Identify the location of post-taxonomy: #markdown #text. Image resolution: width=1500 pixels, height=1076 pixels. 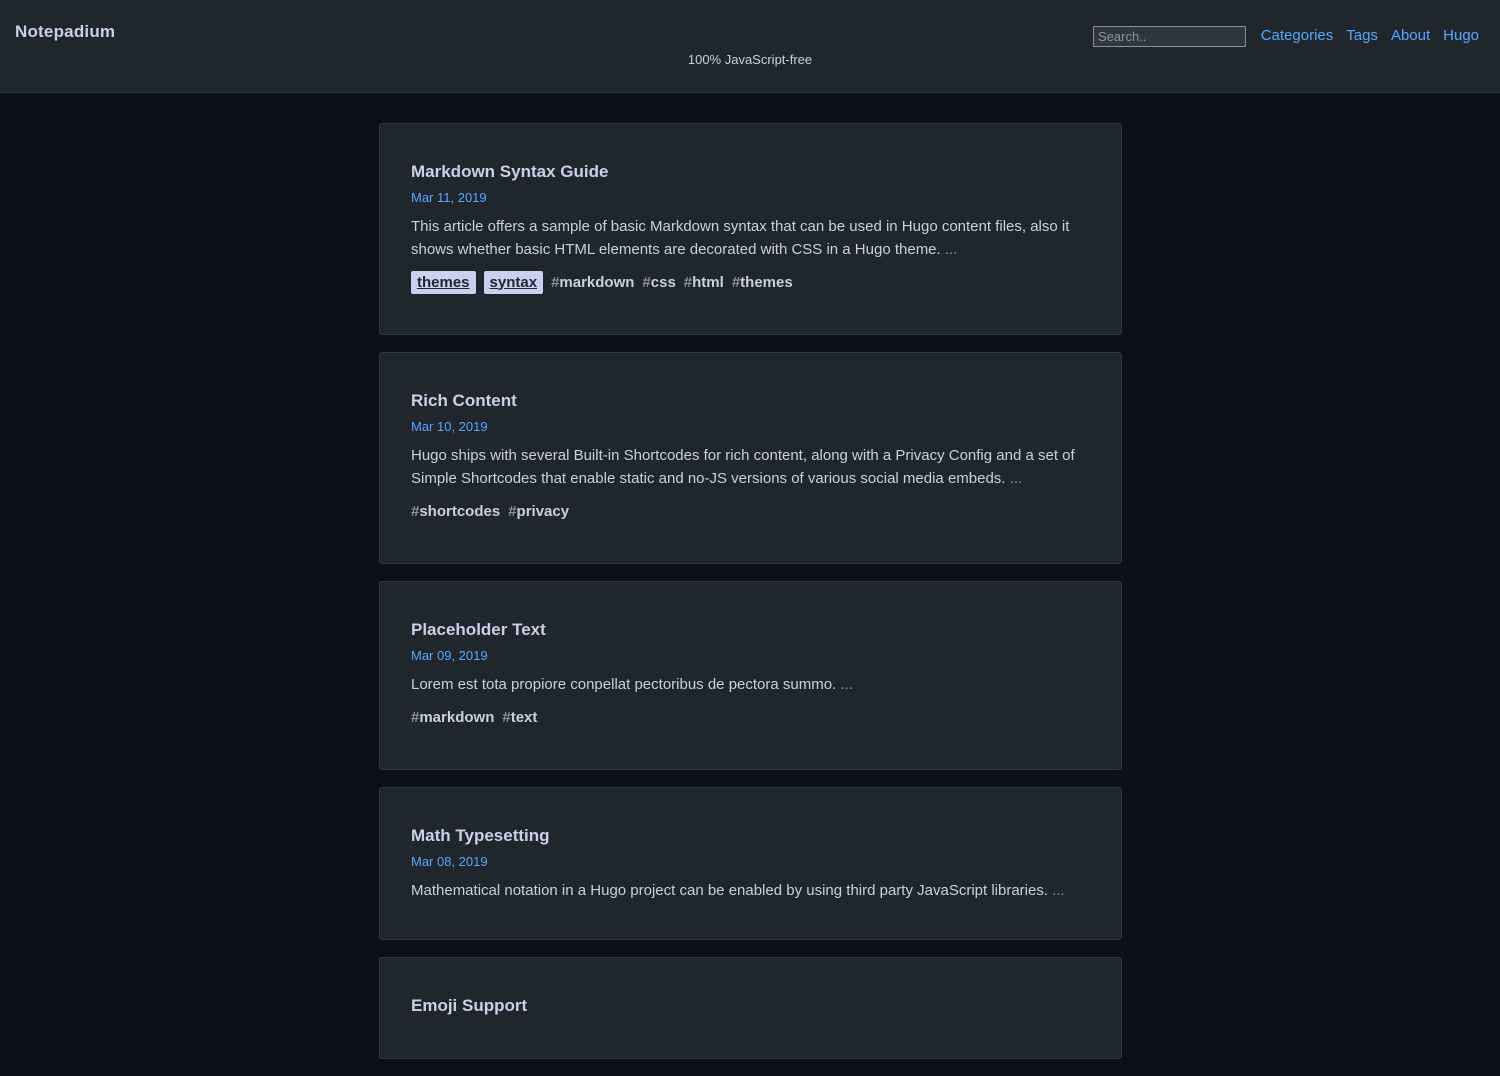
(750, 717).